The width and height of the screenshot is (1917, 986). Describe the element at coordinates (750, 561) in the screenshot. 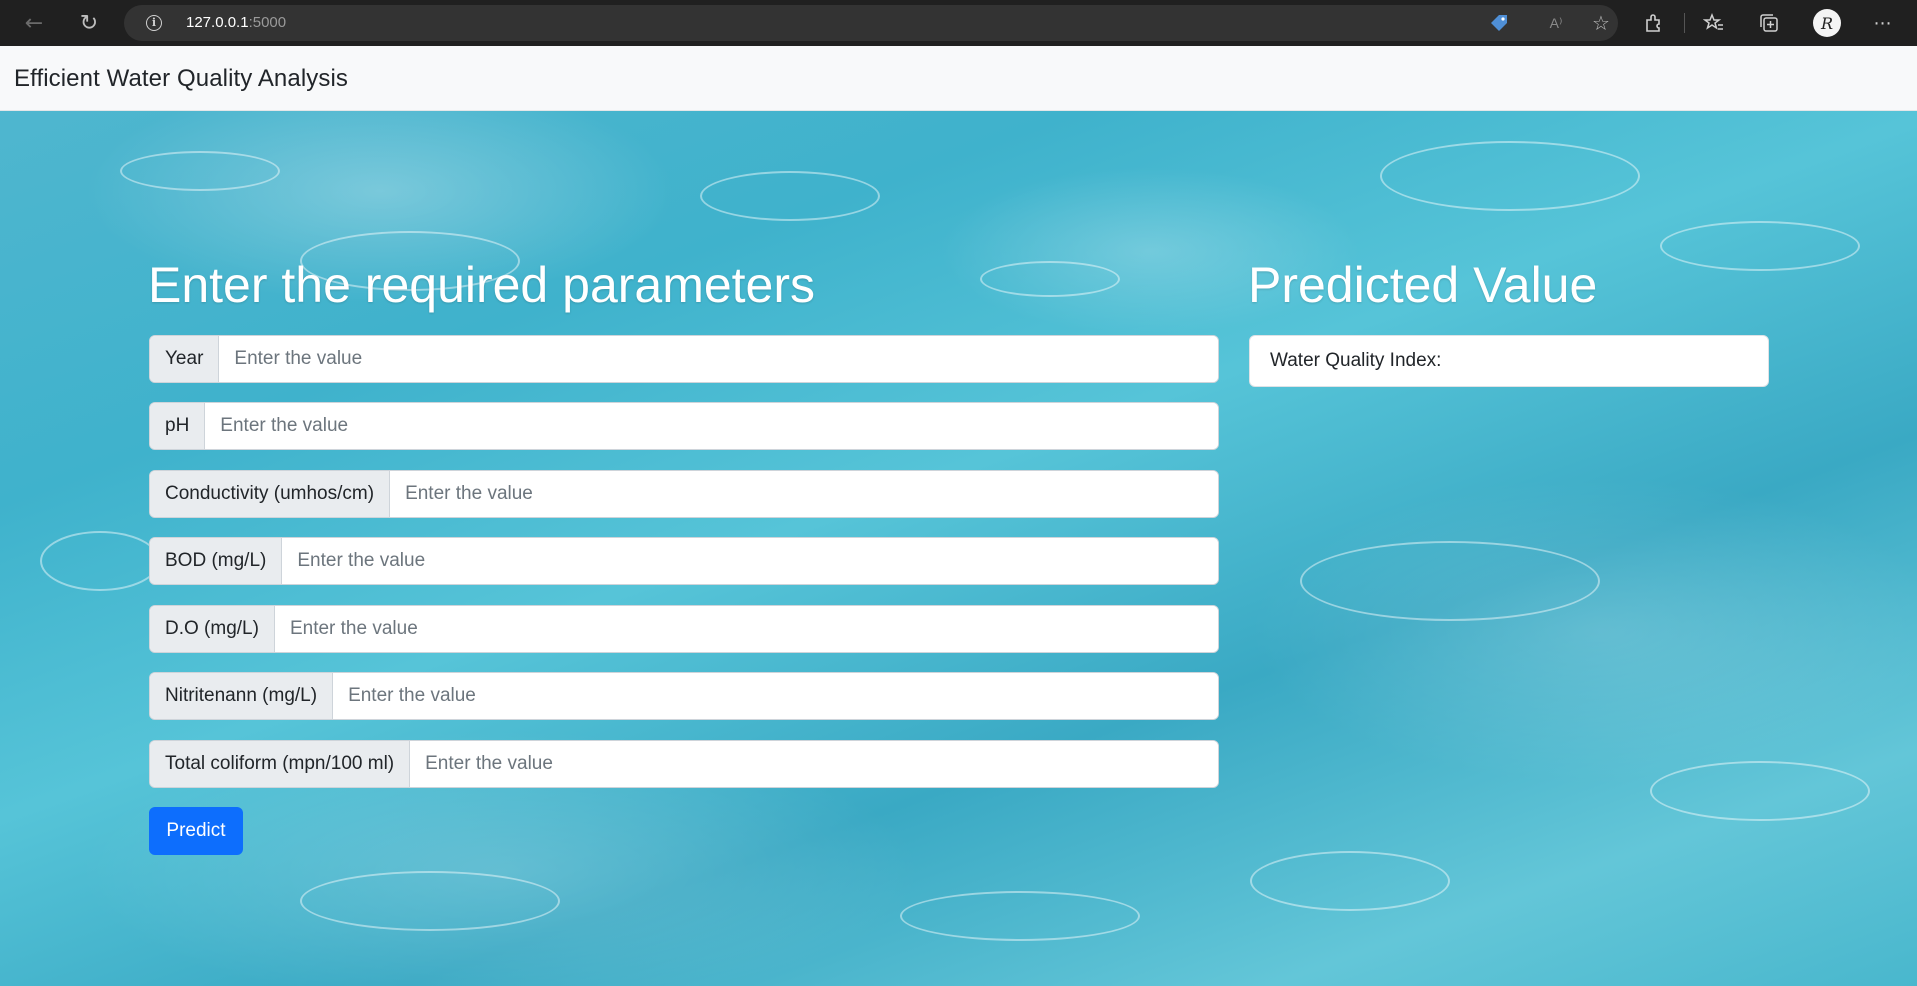

I see `bod-input` at that location.